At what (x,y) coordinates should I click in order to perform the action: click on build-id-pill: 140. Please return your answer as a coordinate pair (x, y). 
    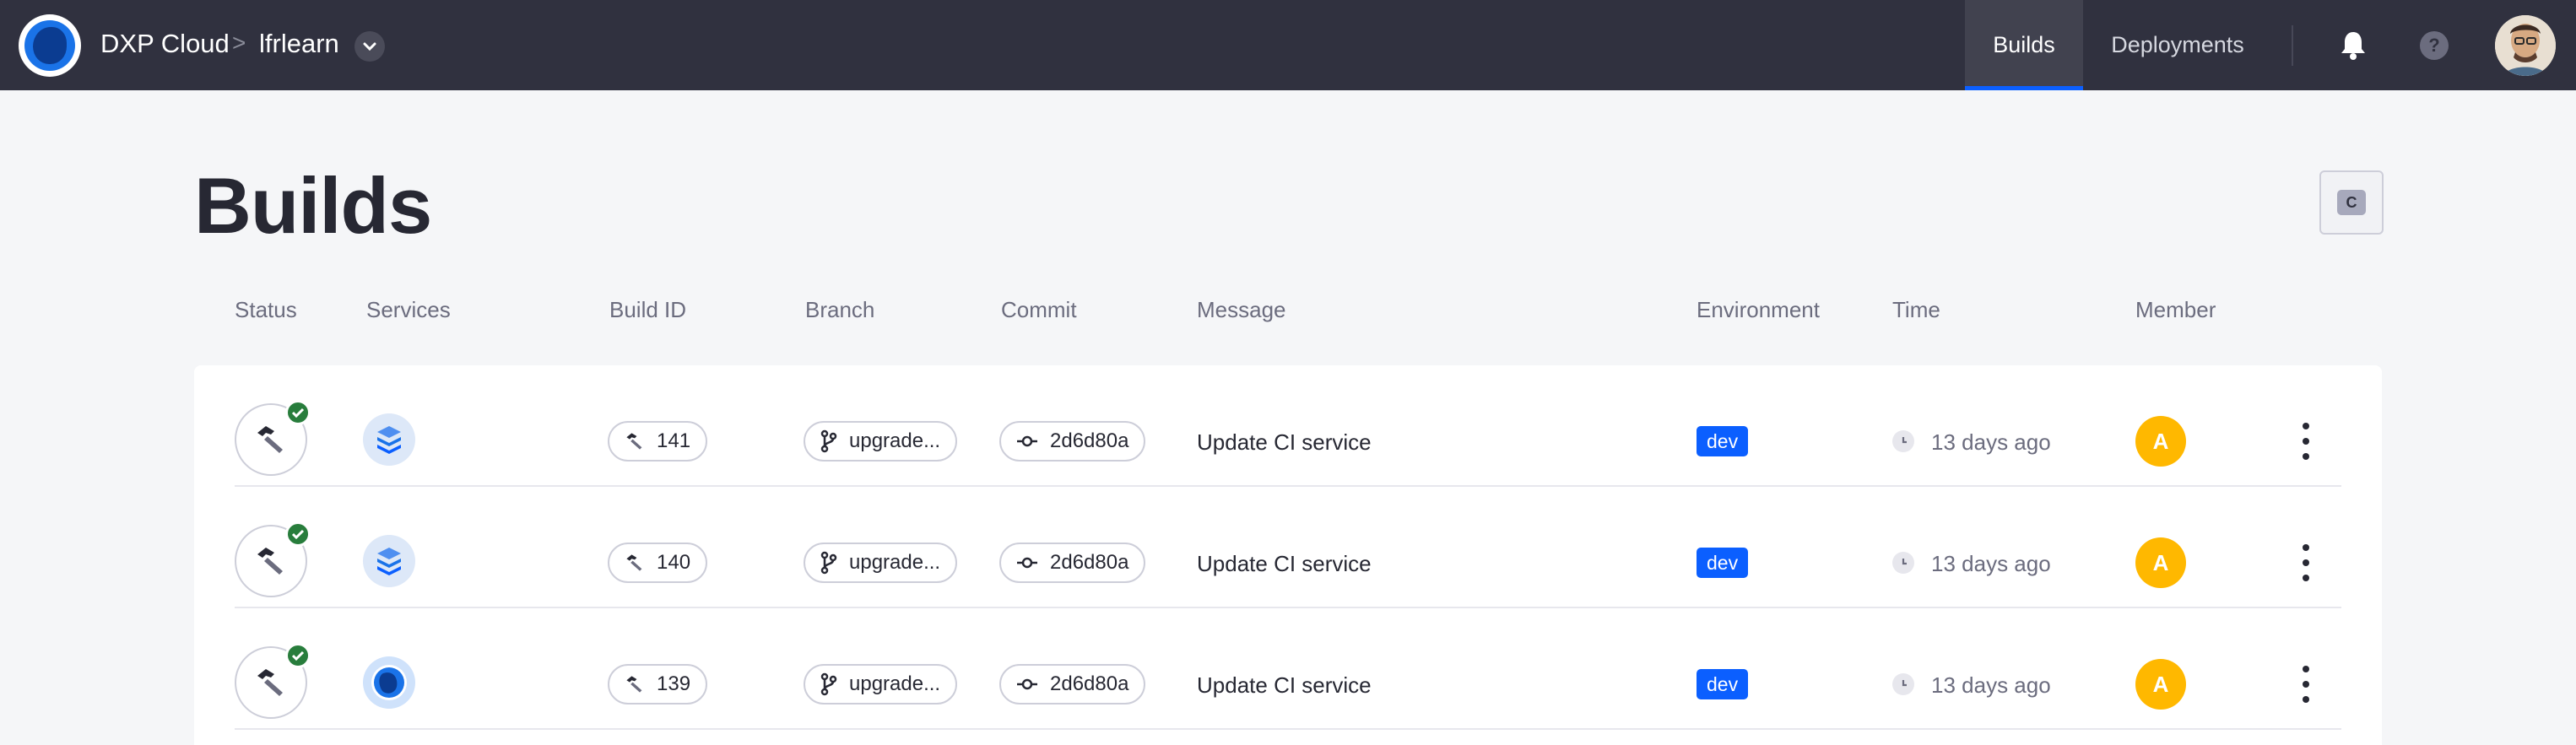
    Looking at the image, I should click on (658, 563).